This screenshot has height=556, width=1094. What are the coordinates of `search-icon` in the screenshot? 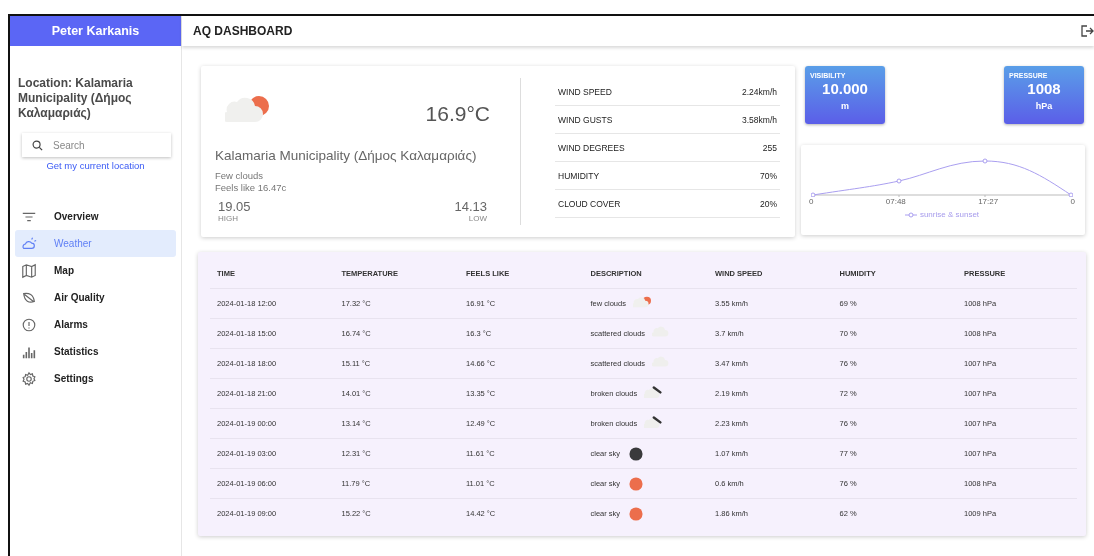 It's located at (37, 145).